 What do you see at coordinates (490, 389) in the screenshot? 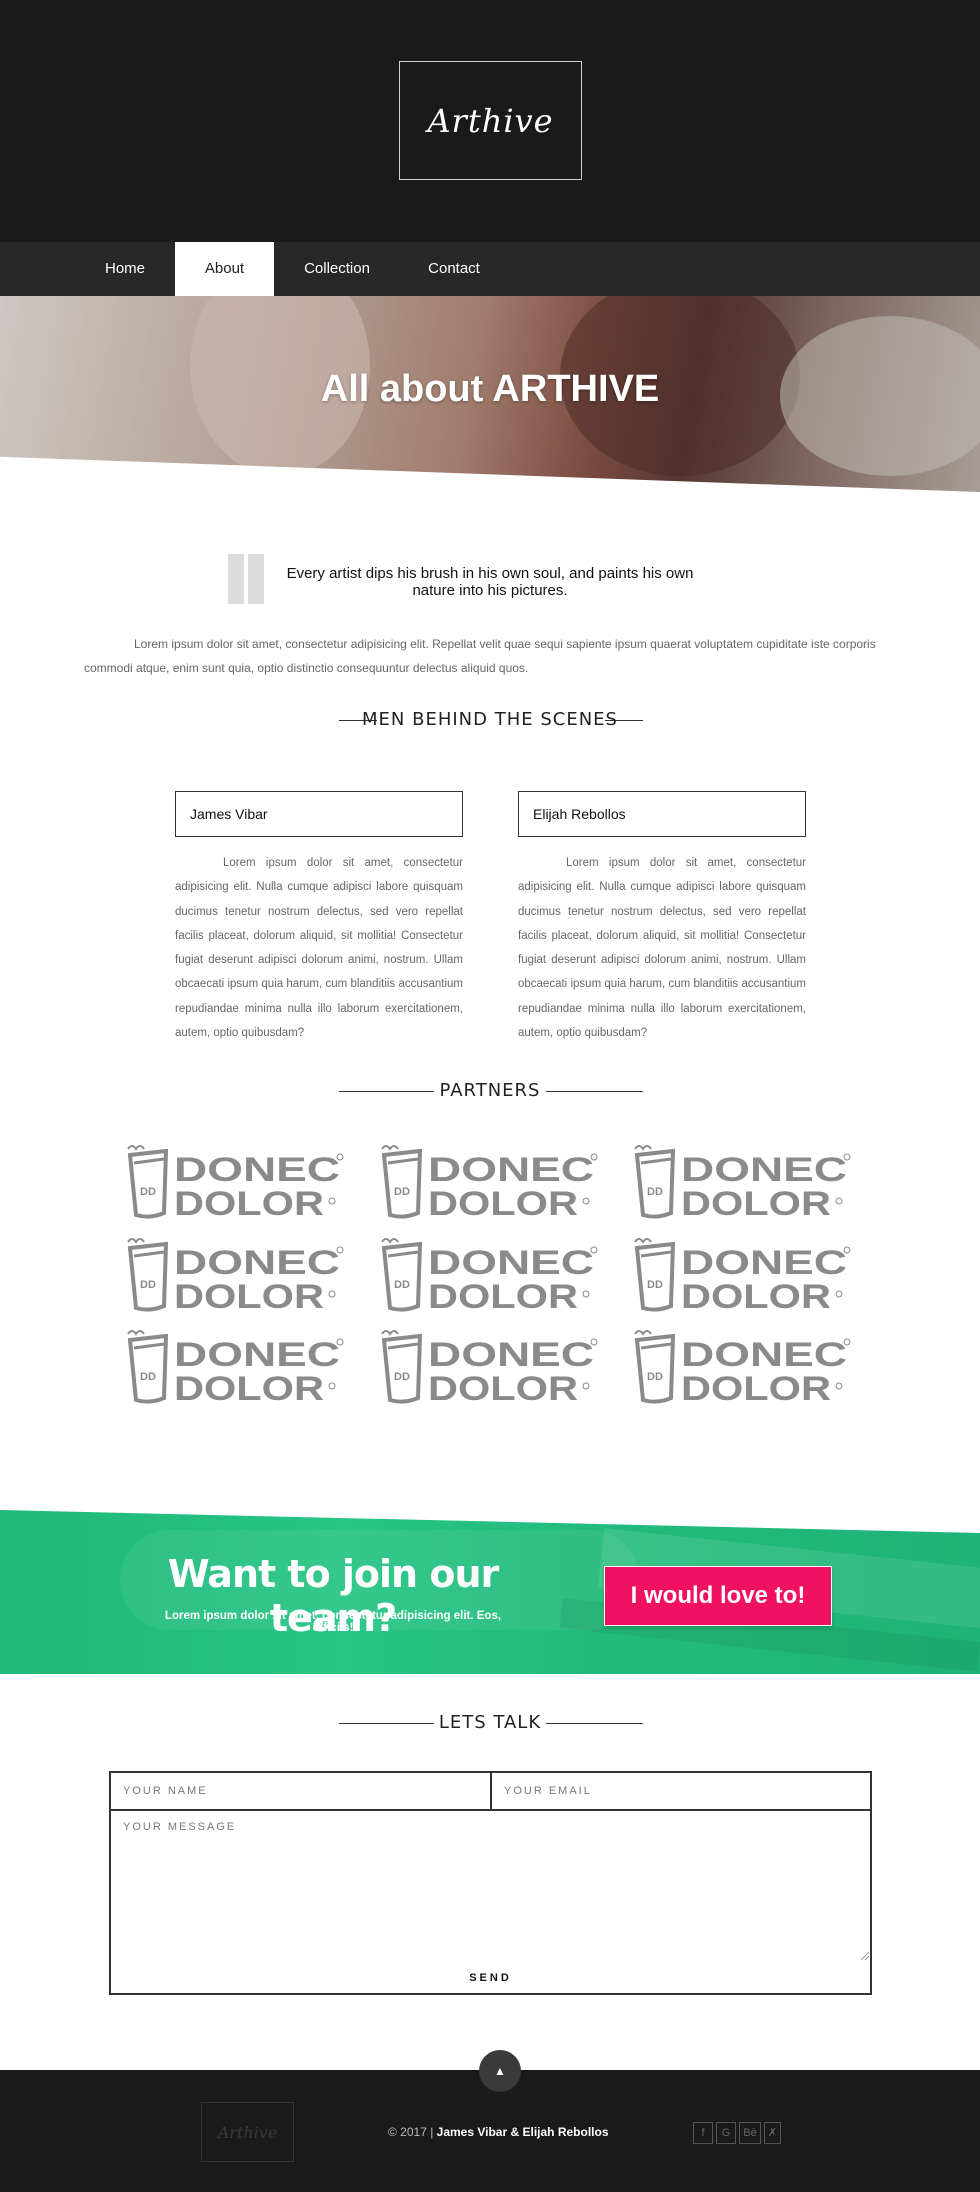
I see `page-title: All about ARTHIVE` at bounding box center [490, 389].